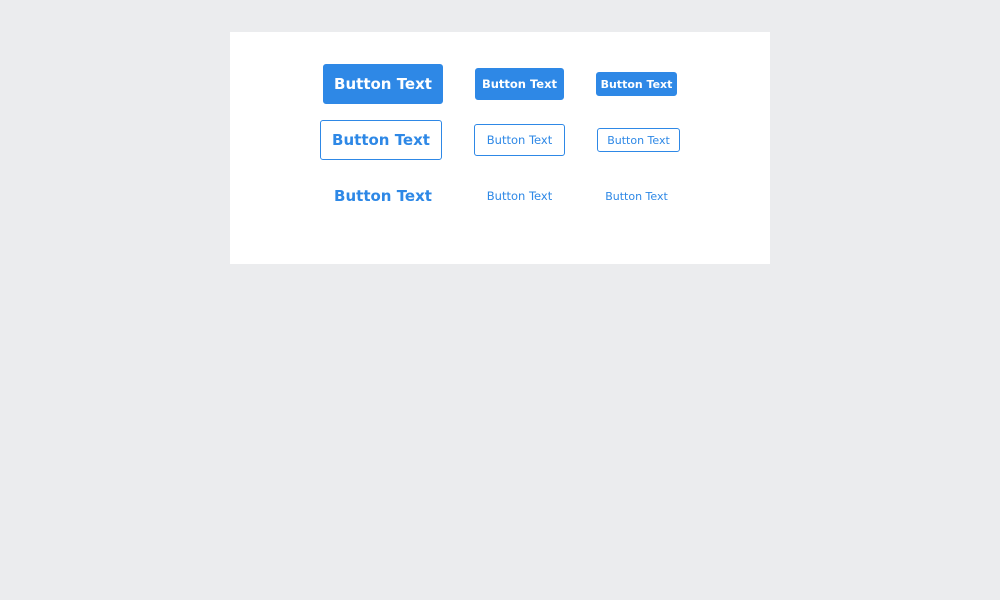 Image resolution: width=1000 pixels, height=600 pixels. What do you see at coordinates (519, 140) in the screenshot?
I see `outline-button-medium: Button Text` at bounding box center [519, 140].